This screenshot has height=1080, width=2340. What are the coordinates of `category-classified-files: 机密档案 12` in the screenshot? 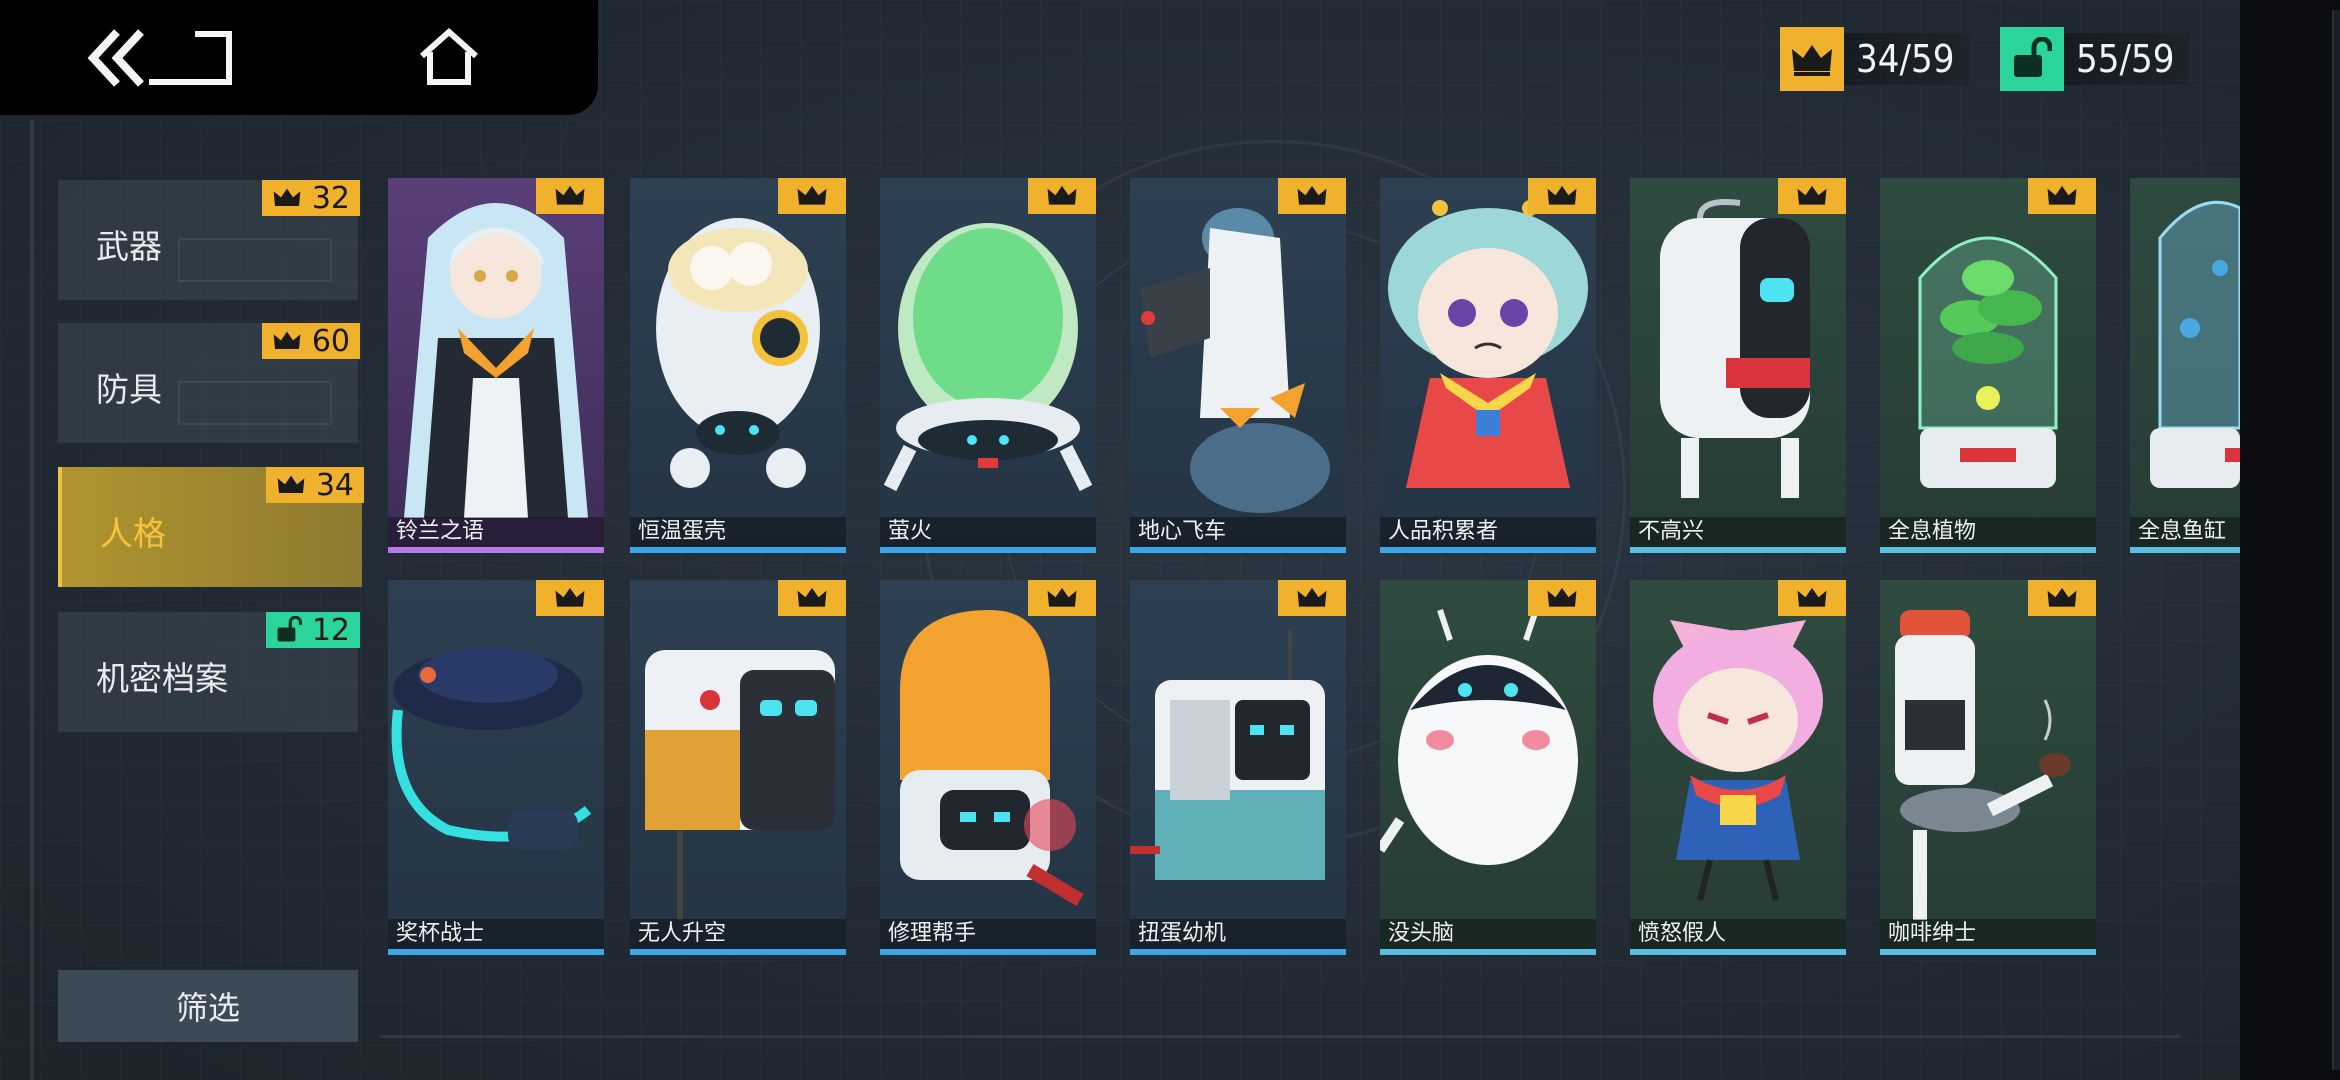 It's located at (209, 672).